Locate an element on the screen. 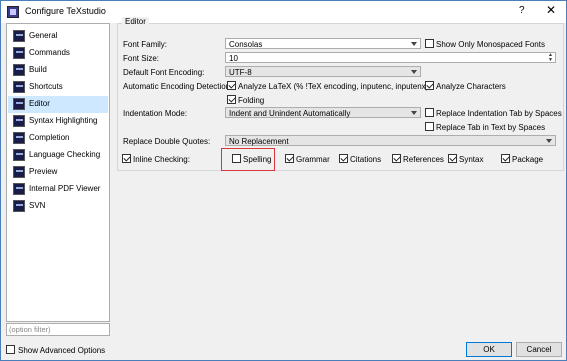 This screenshot has width=567, height=361. sidebar-item-shortcuts: Shortcuts is located at coordinates (58, 87).